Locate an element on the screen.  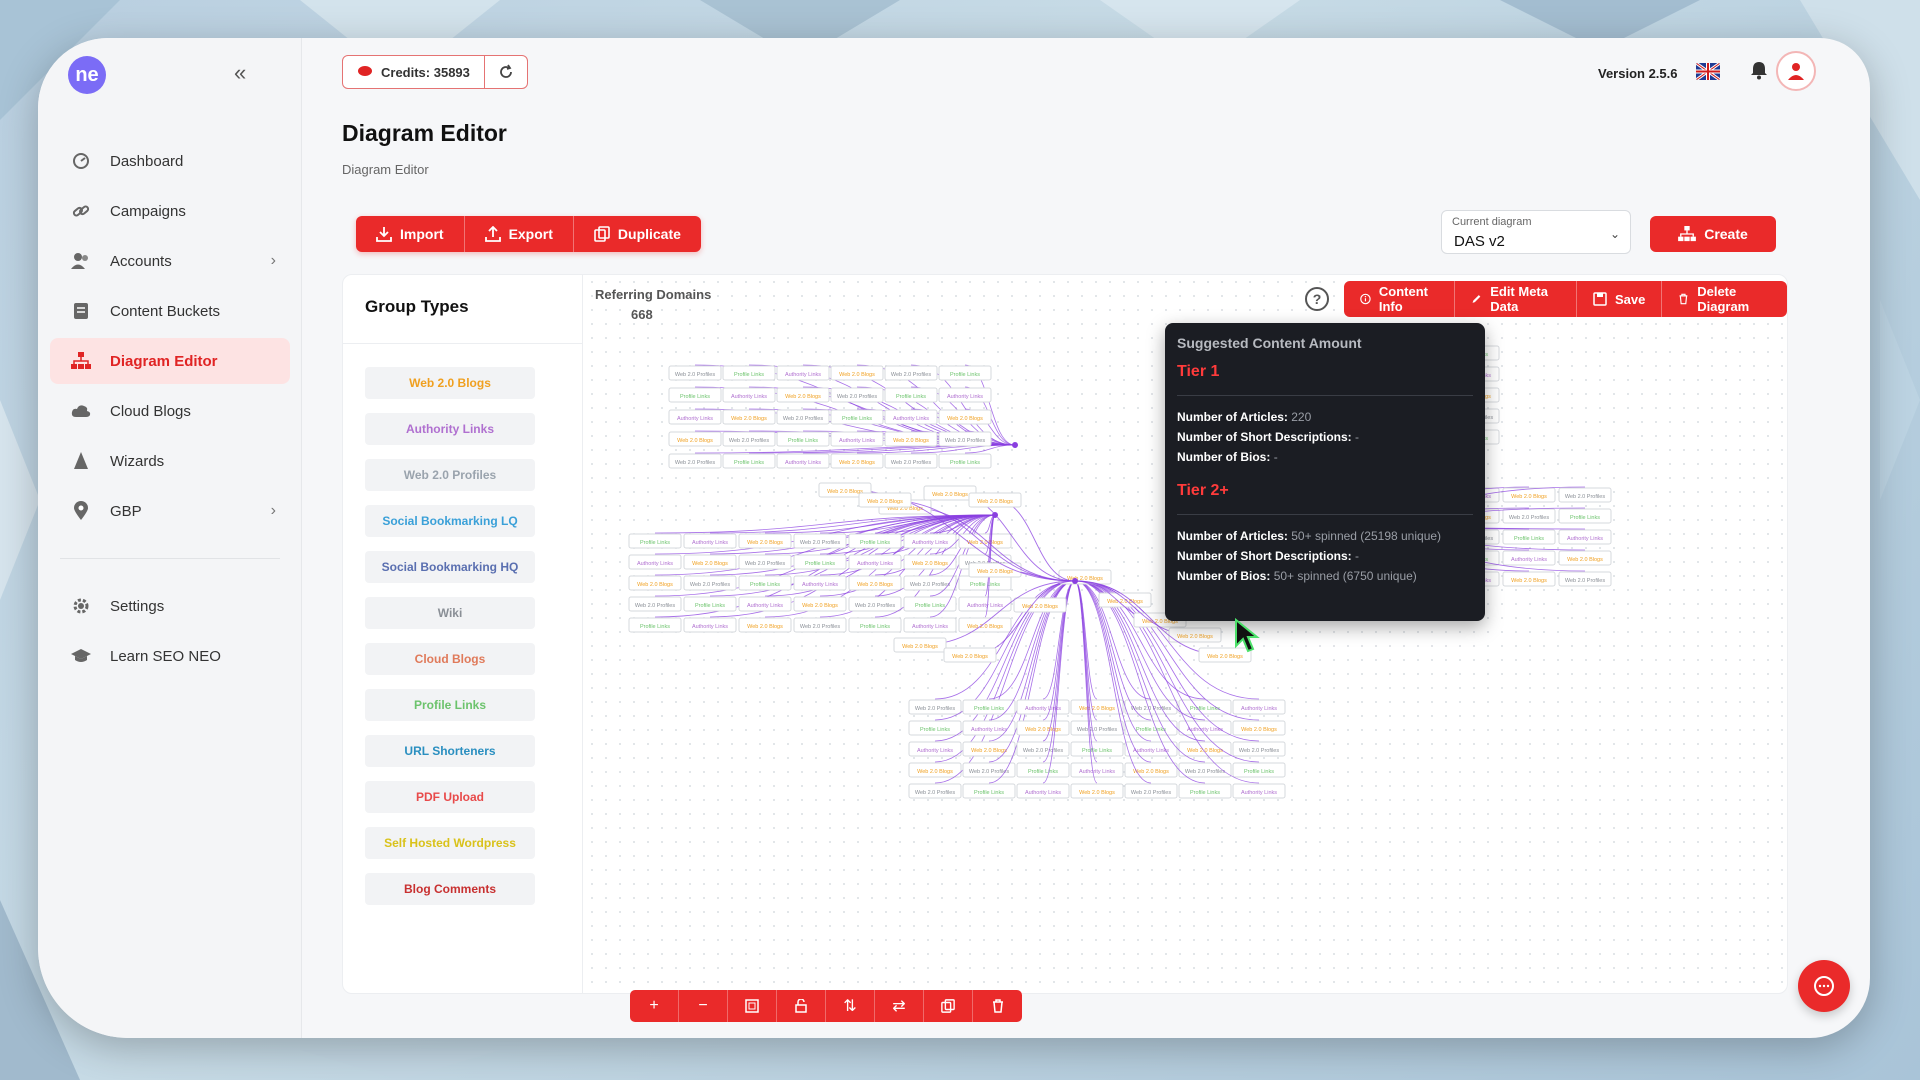
sidebar-item-campaigns: Campaigns is located at coordinates (170, 211).